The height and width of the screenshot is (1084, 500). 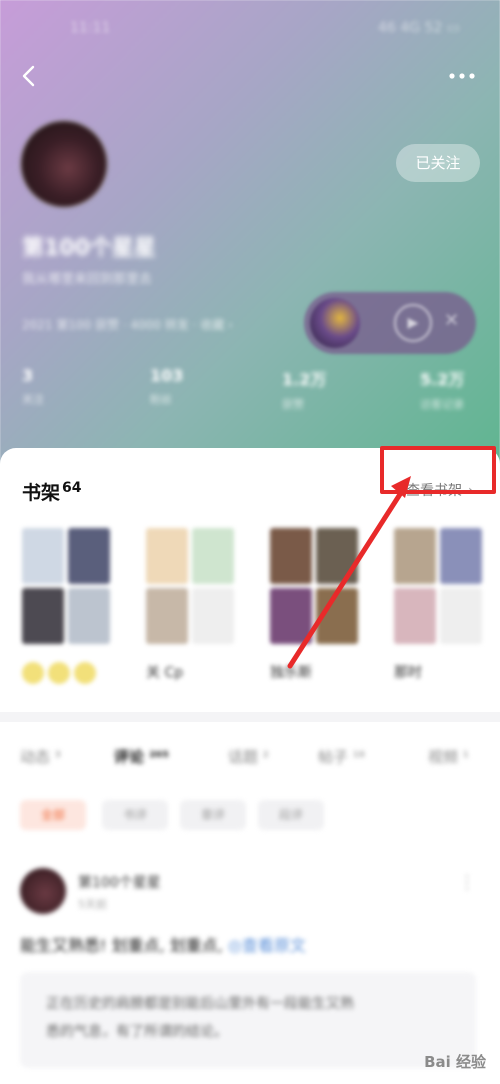 What do you see at coordinates (438, 470) in the screenshot?
I see `annotation-highlight-box` at bounding box center [438, 470].